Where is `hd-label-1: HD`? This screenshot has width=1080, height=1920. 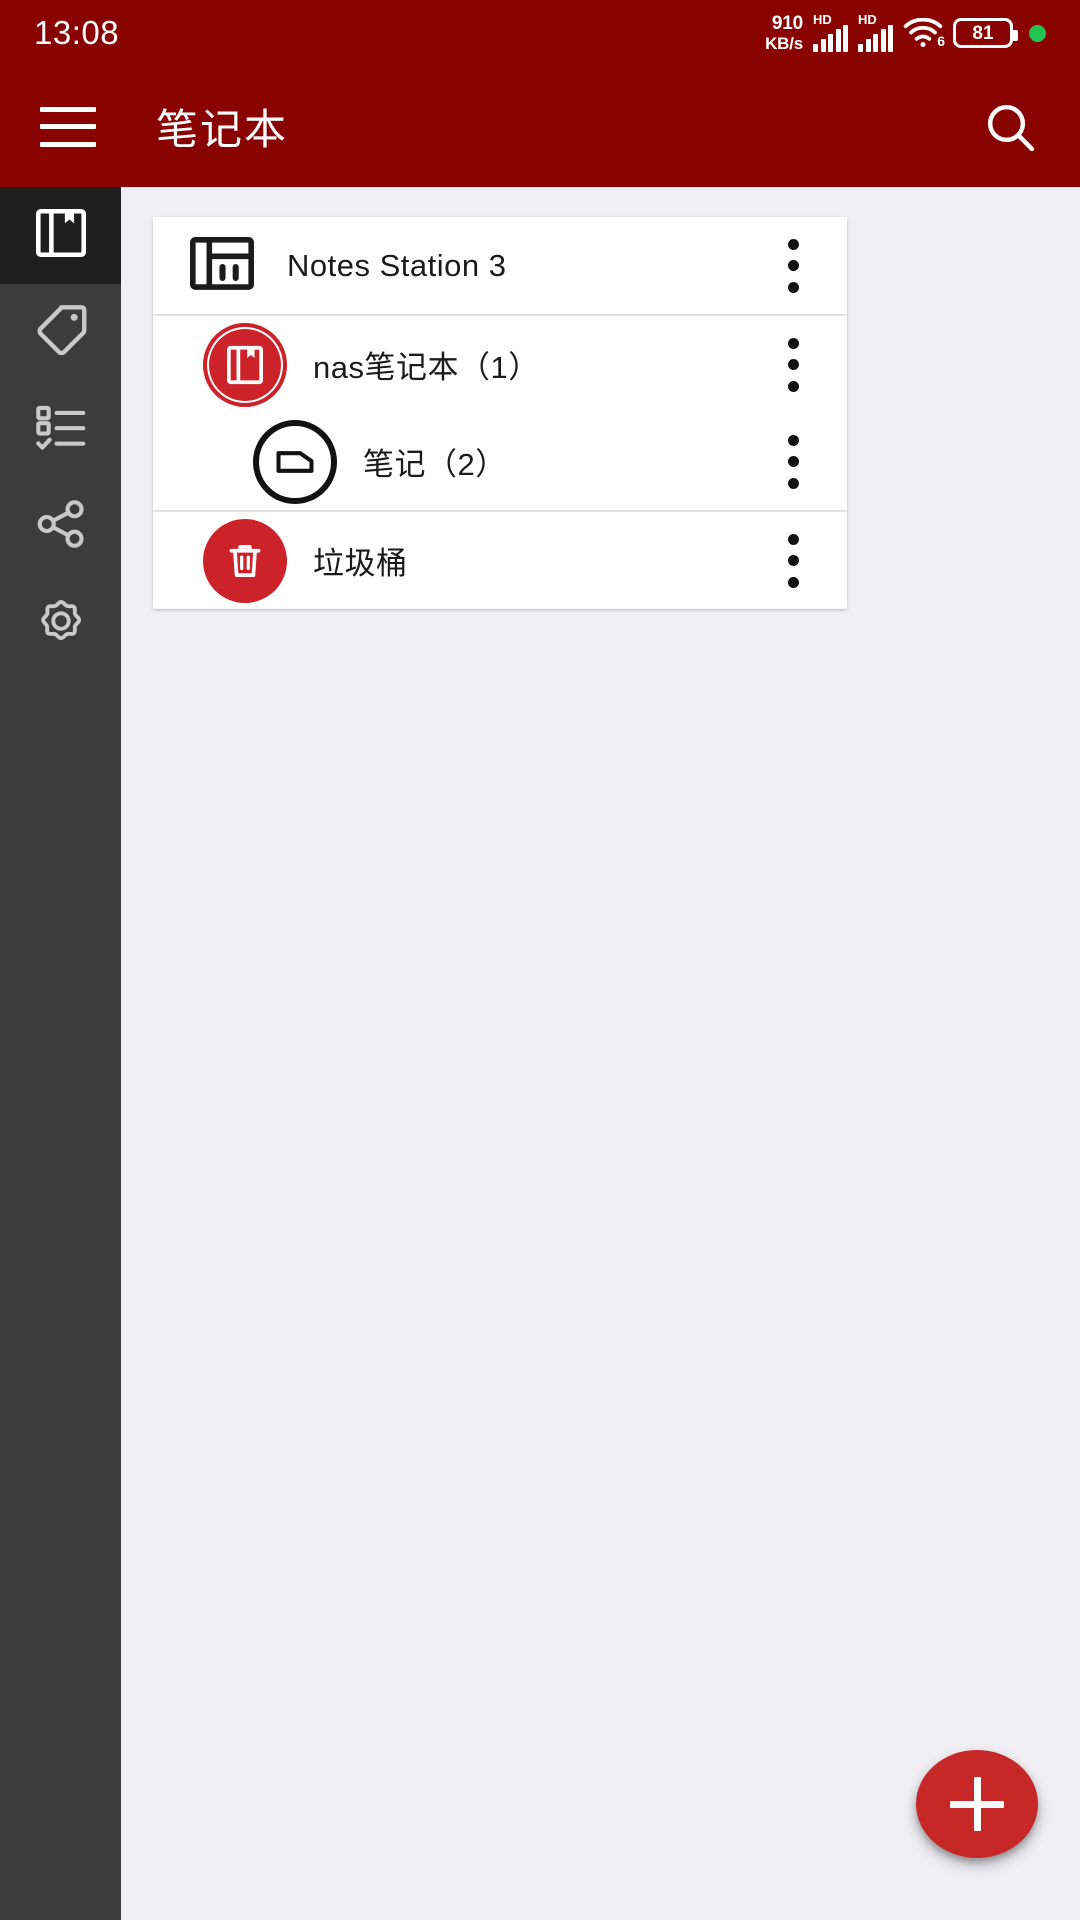
hd-label-1: HD is located at coordinates (822, 19).